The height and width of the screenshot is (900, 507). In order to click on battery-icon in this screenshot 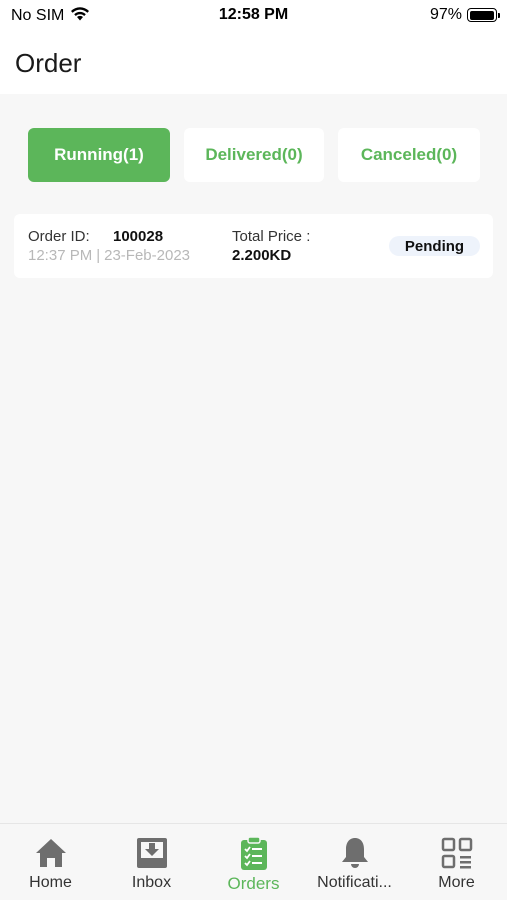, I will do `click(483, 15)`.